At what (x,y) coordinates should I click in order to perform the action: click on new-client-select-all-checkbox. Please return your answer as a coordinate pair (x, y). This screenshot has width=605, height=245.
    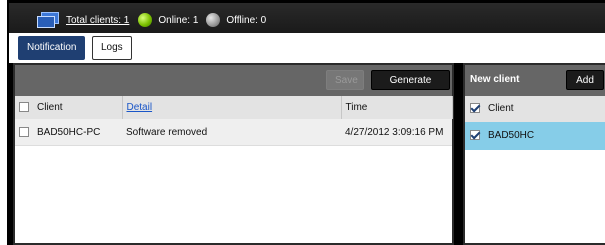
    Looking at the image, I should click on (475, 108).